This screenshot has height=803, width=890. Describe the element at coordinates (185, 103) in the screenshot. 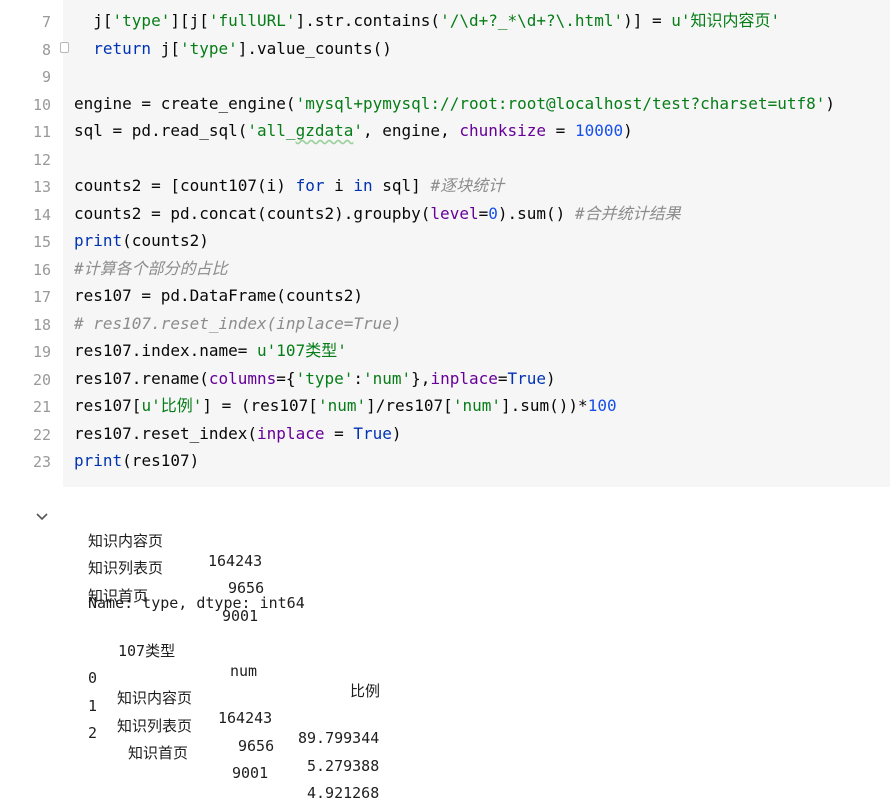

I see `code-token: engine = create_engine(` at that location.